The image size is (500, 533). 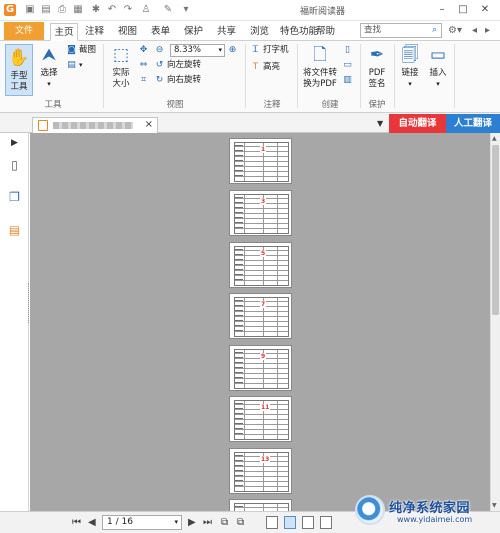 I want to click on auto-translate-button: 自动翻译, so click(x=417, y=123).